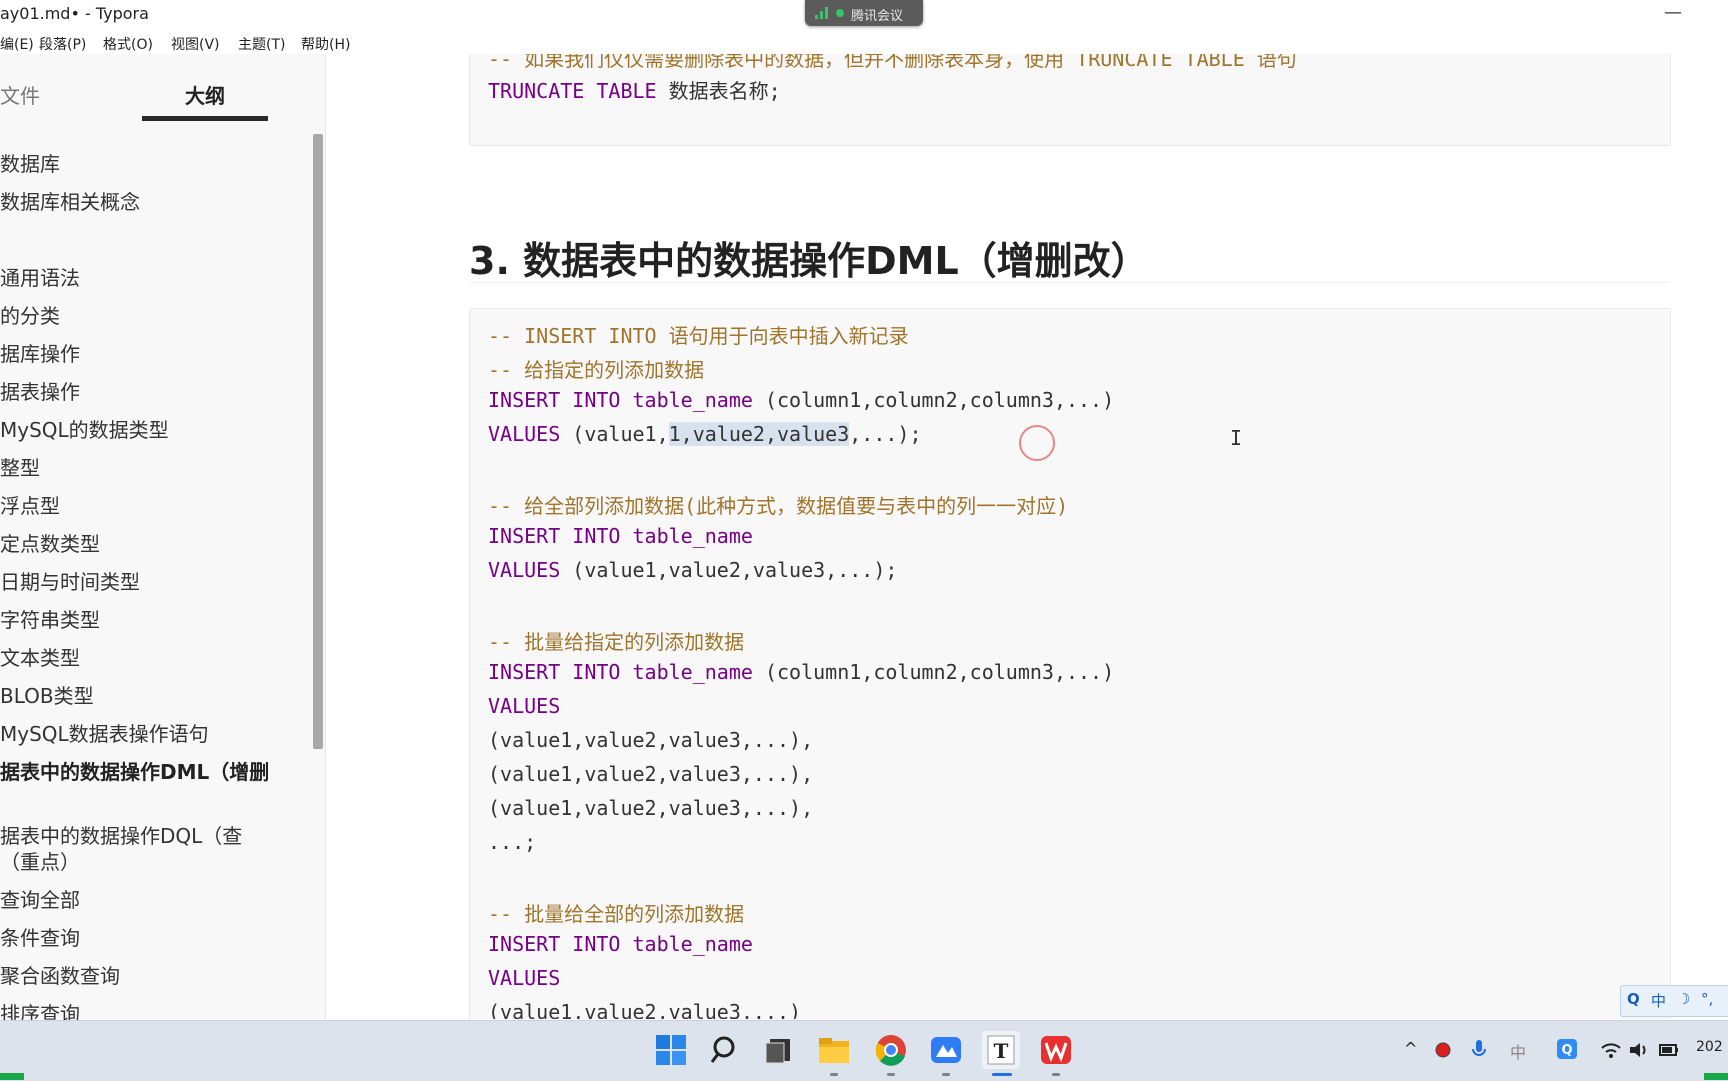 The height and width of the screenshot is (1081, 1728). I want to click on tab-files: 文件, so click(20, 94).